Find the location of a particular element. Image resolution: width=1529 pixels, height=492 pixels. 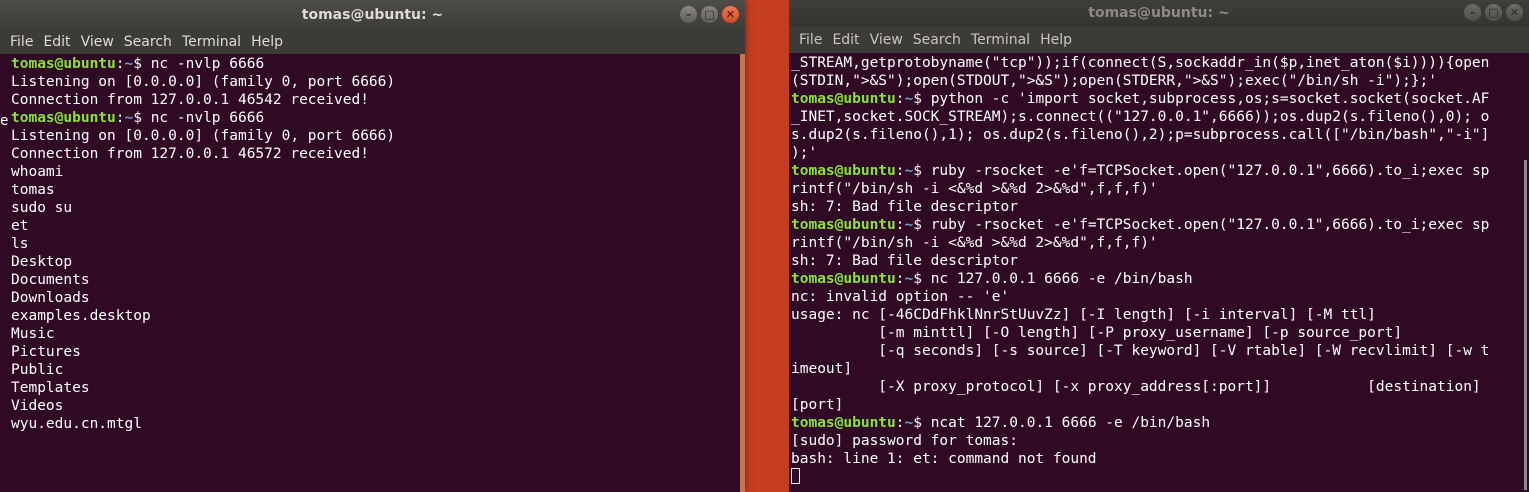

terminal-line: Documents is located at coordinates (50, 280).